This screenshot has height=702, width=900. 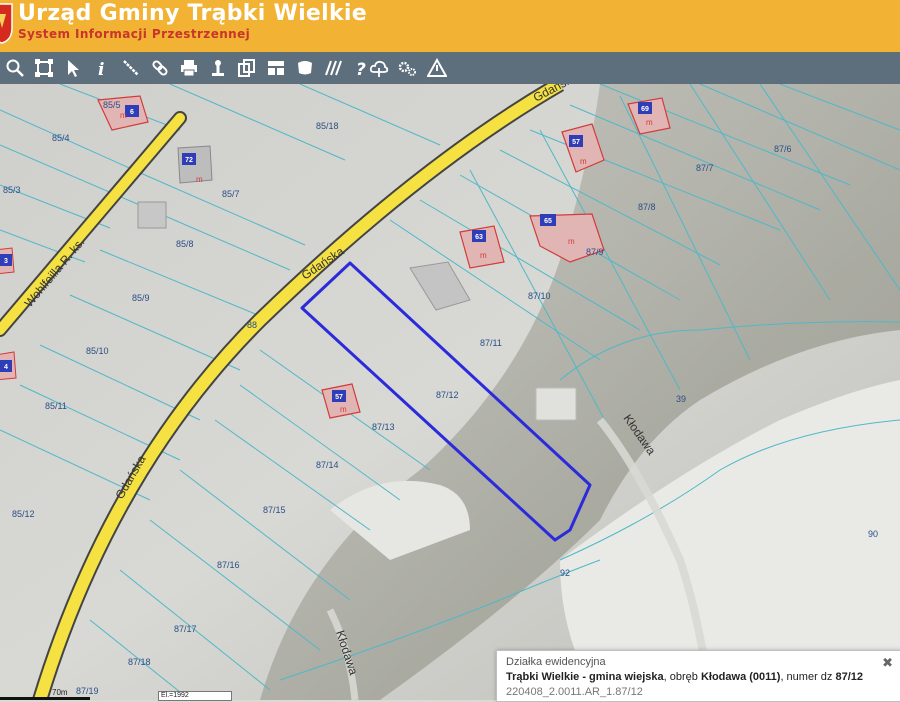 I want to click on address-number: 63, so click(x=479, y=237).